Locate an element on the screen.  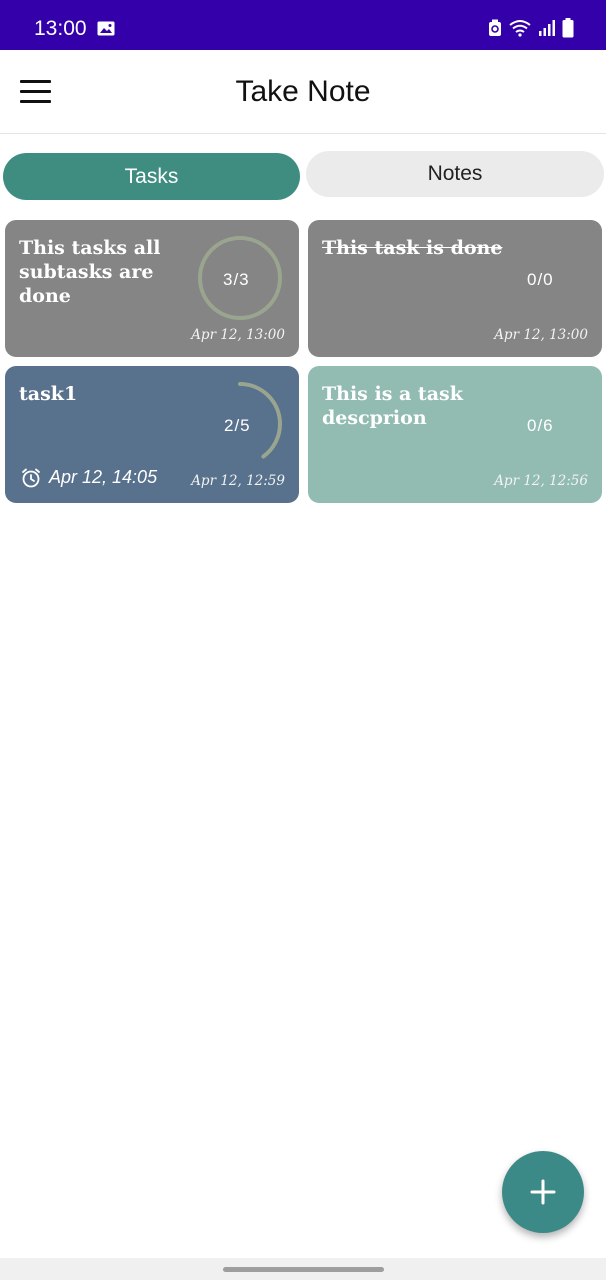
status-icons is located at coordinates (531, 28).